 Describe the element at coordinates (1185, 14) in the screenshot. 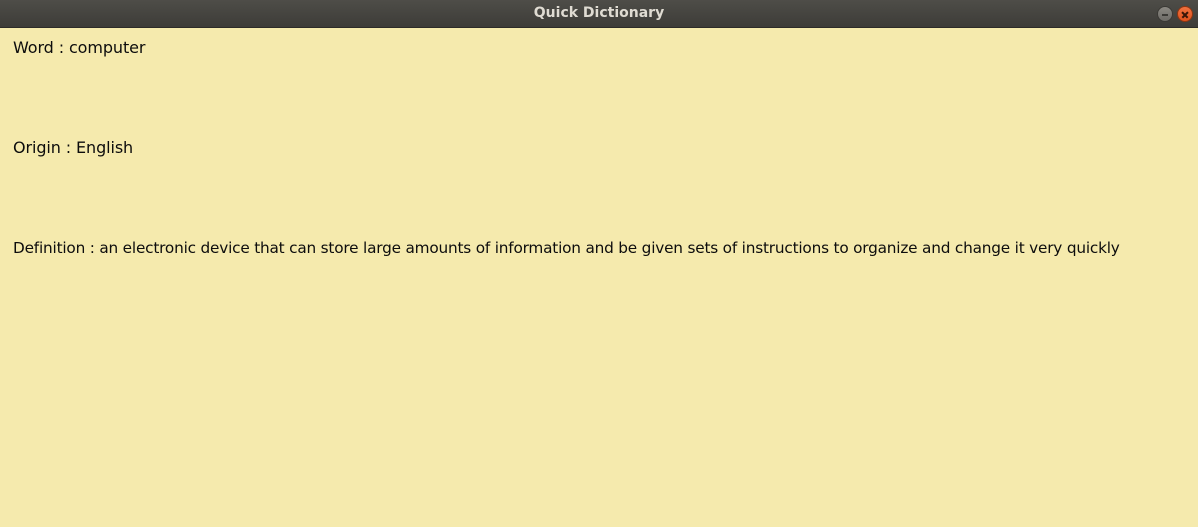

I see `close-icon` at that location.